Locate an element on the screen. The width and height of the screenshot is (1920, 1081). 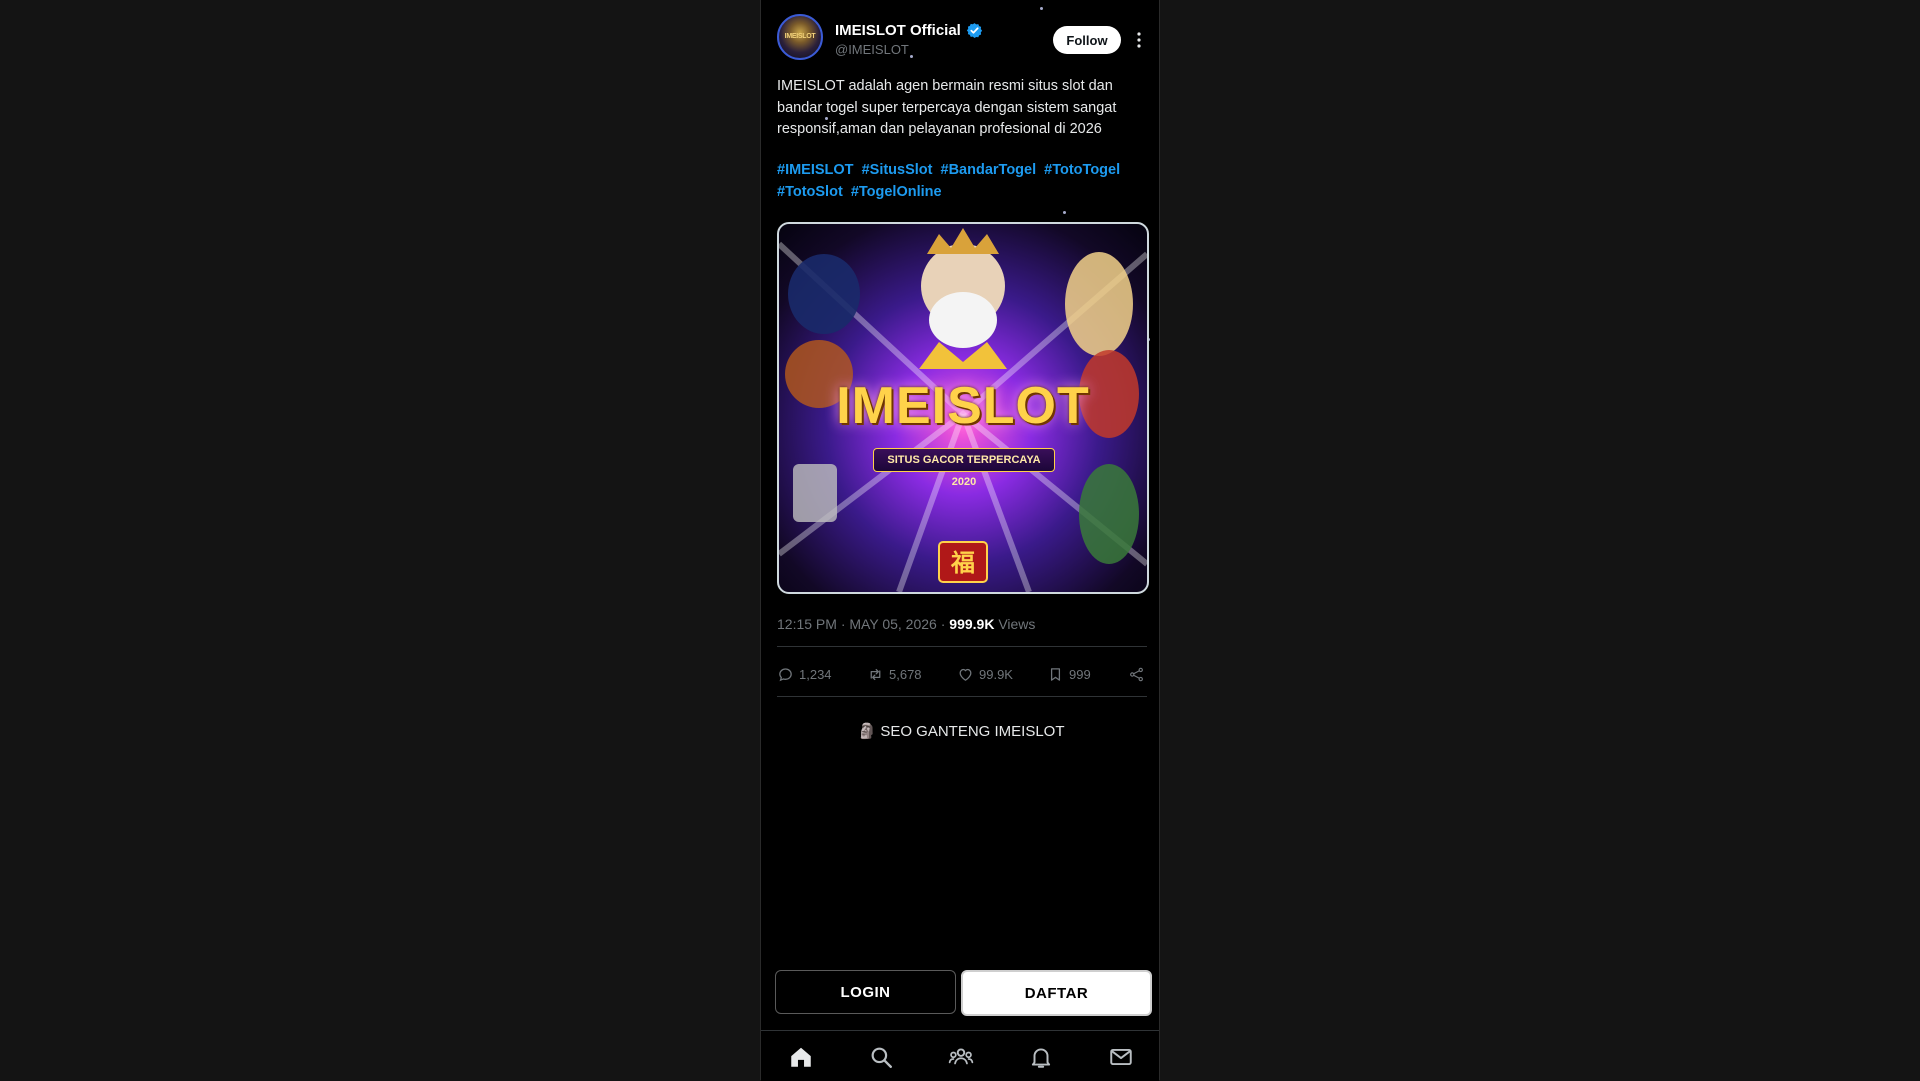
follow-button: Follow is located at coordinates (1087, 40).